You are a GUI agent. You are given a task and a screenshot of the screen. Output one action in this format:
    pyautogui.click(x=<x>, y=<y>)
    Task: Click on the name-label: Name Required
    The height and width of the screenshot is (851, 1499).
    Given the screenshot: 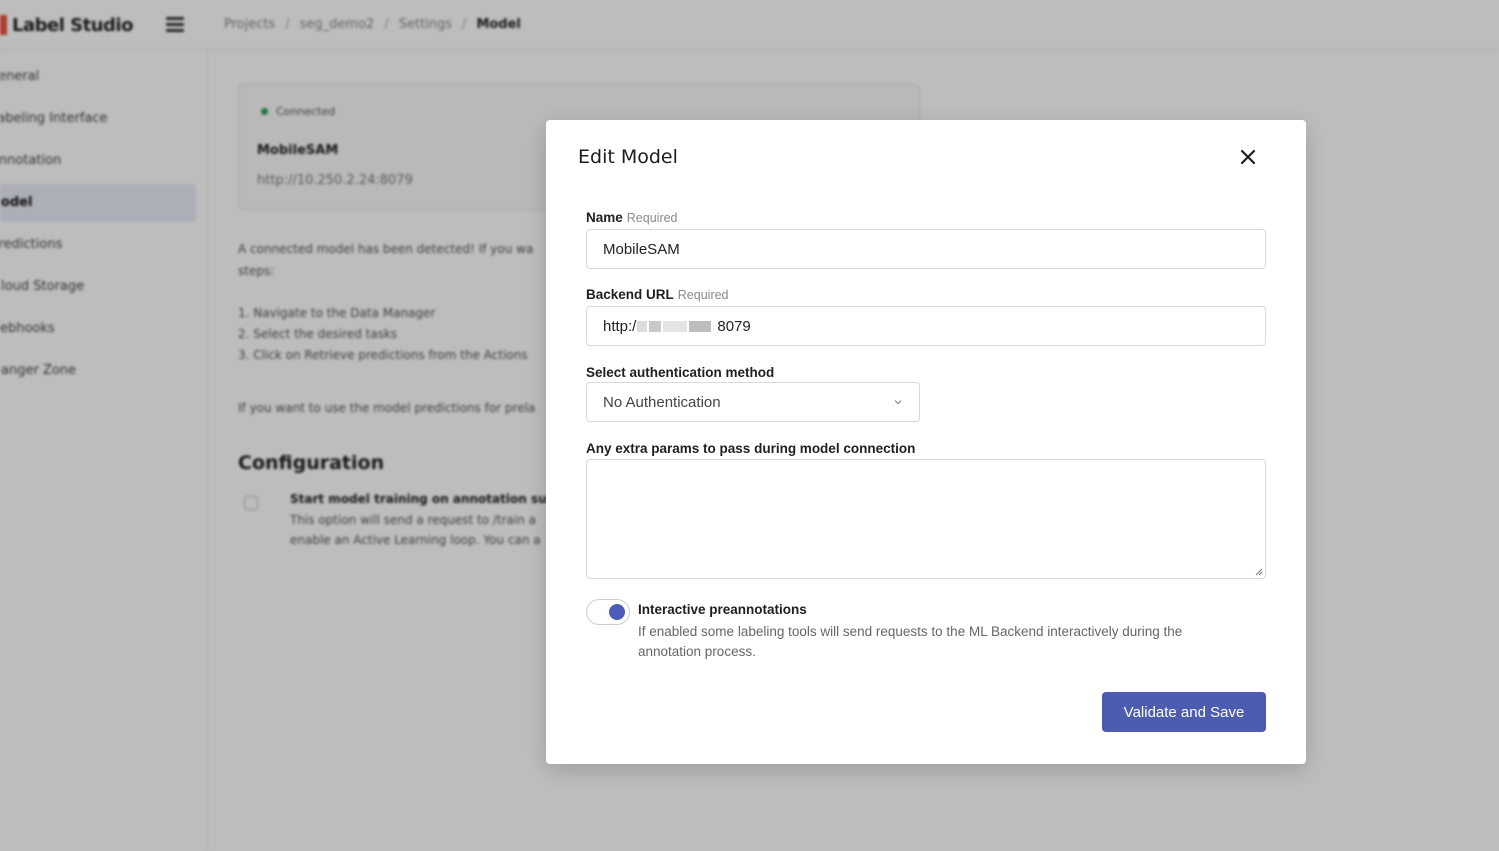 What is the action you would take?
    pyautogui.click(x=632, y=217)
    